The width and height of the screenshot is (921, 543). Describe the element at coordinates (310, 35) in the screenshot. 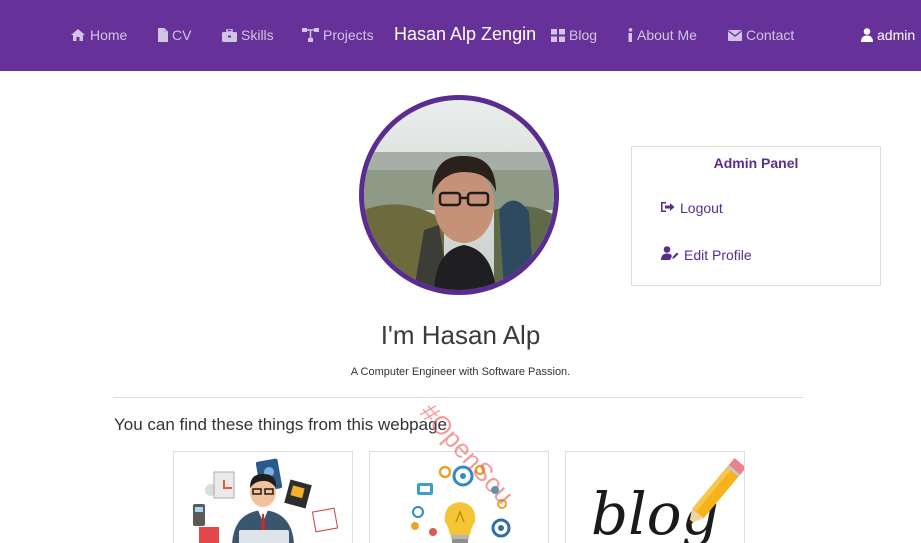

I see `sitemap-icon` at that location.